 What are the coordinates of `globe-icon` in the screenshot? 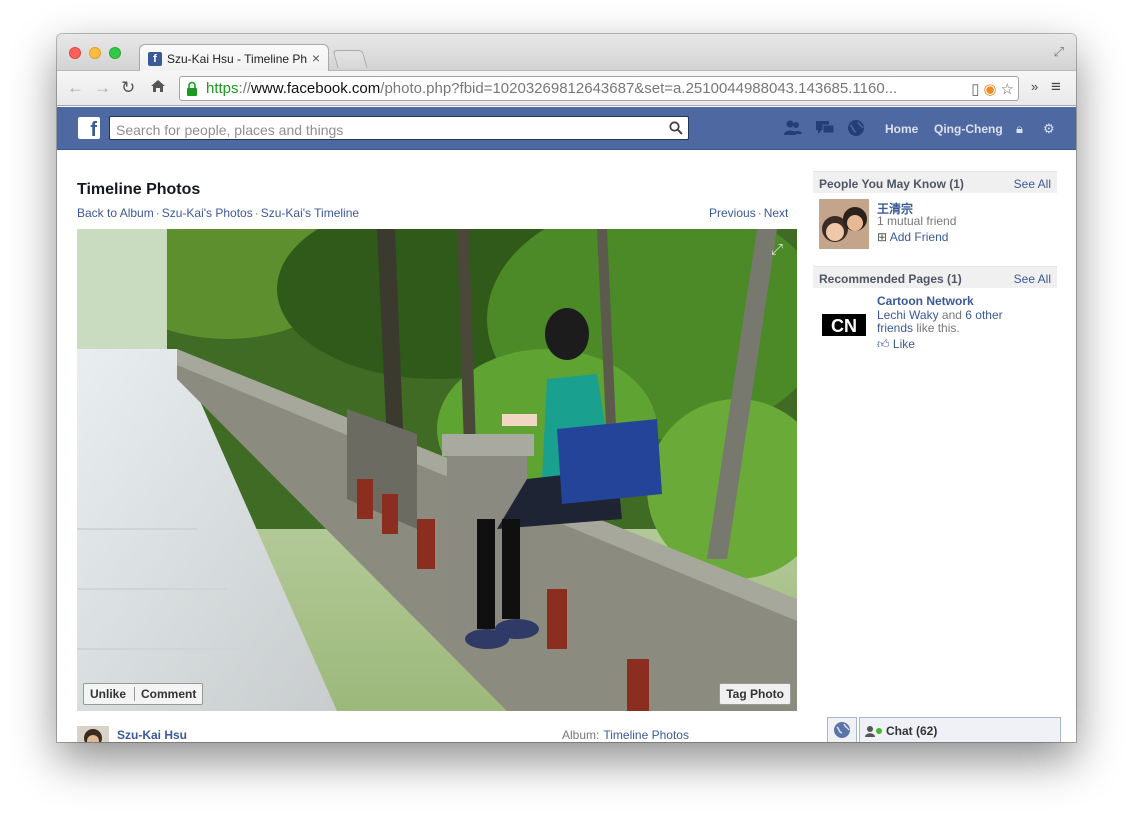 It's located at (842, 730).